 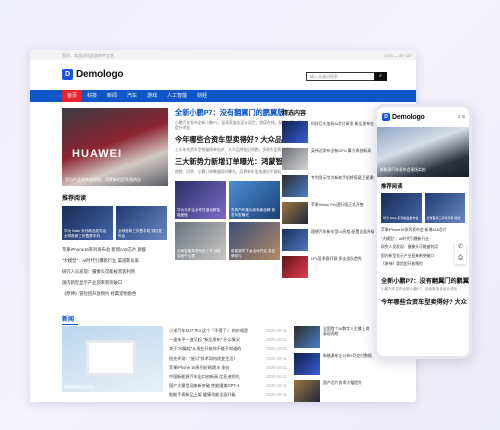 What do you see at coordinates (334, 159) in the screenshot?
I see `featured-item: 英伟达发布全新GPU 算力再创新高` at bounding box center [334, 159].